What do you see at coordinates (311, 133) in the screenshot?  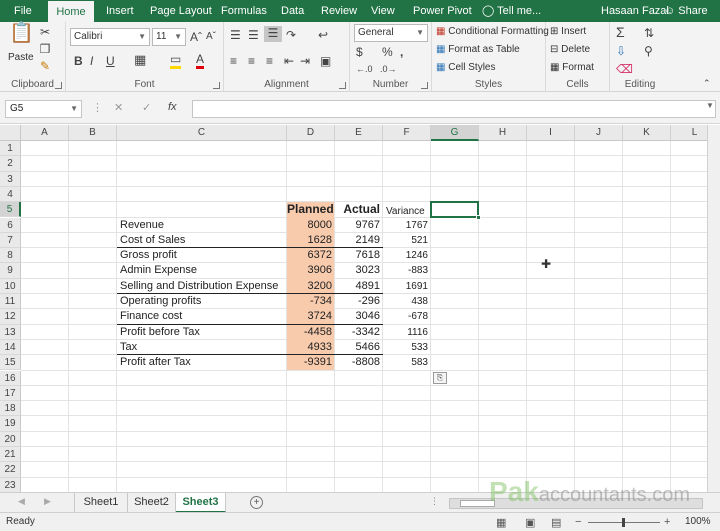 I see `column-header-d: D` at bounding box center [311, 133].